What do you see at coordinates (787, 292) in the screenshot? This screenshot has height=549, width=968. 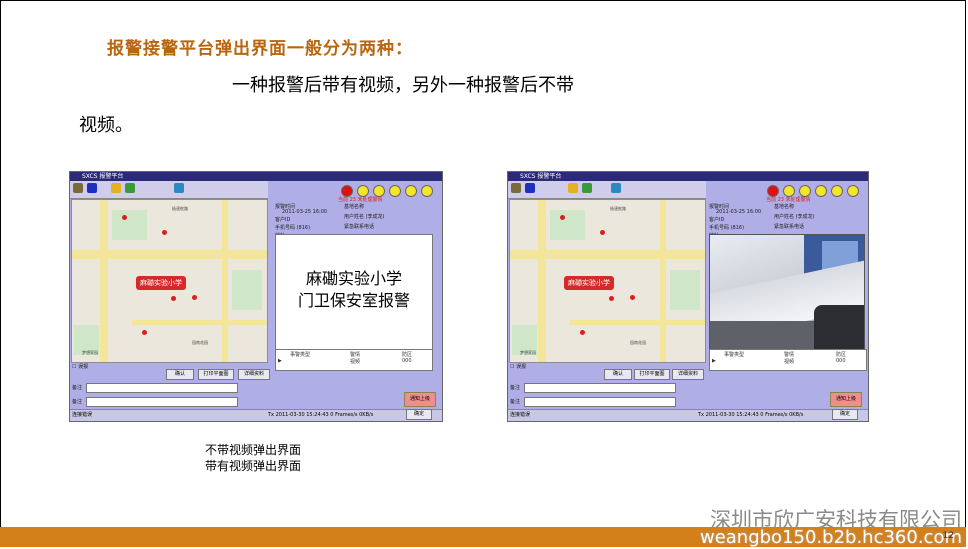 I see `video-feed` at bounding box center [787, 292].